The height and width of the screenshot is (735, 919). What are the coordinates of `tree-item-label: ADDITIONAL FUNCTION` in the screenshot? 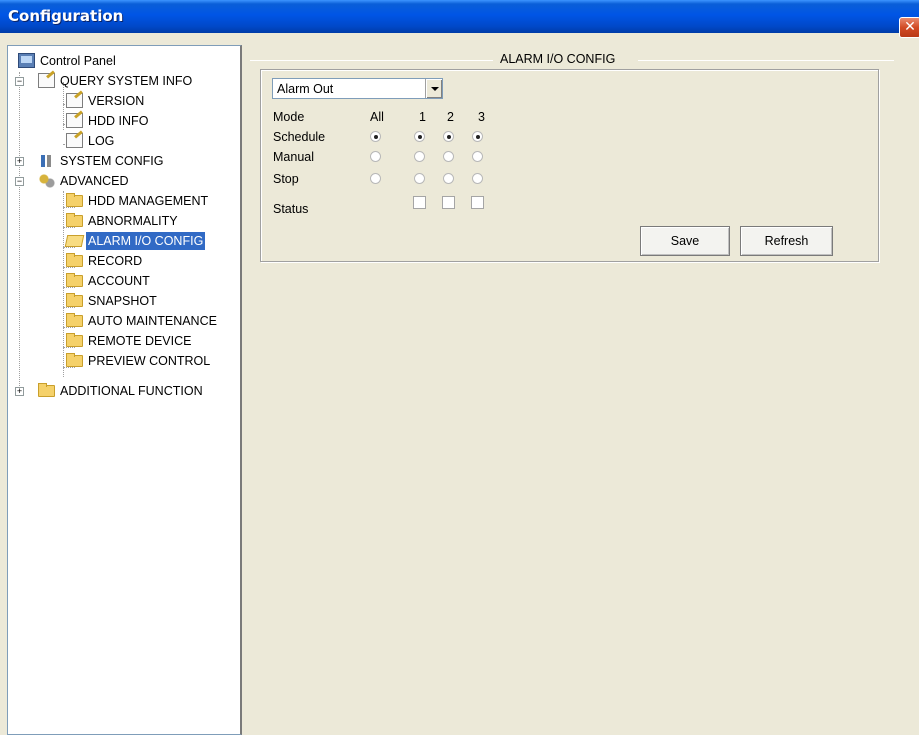 It's located at (131, 391).